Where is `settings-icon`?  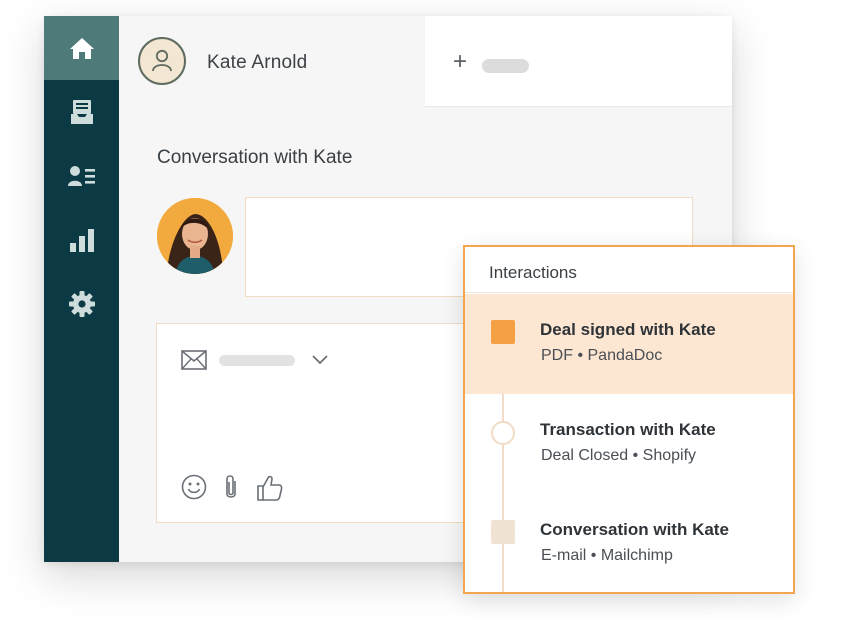 settings-icon is located at coordinates (81, 304).